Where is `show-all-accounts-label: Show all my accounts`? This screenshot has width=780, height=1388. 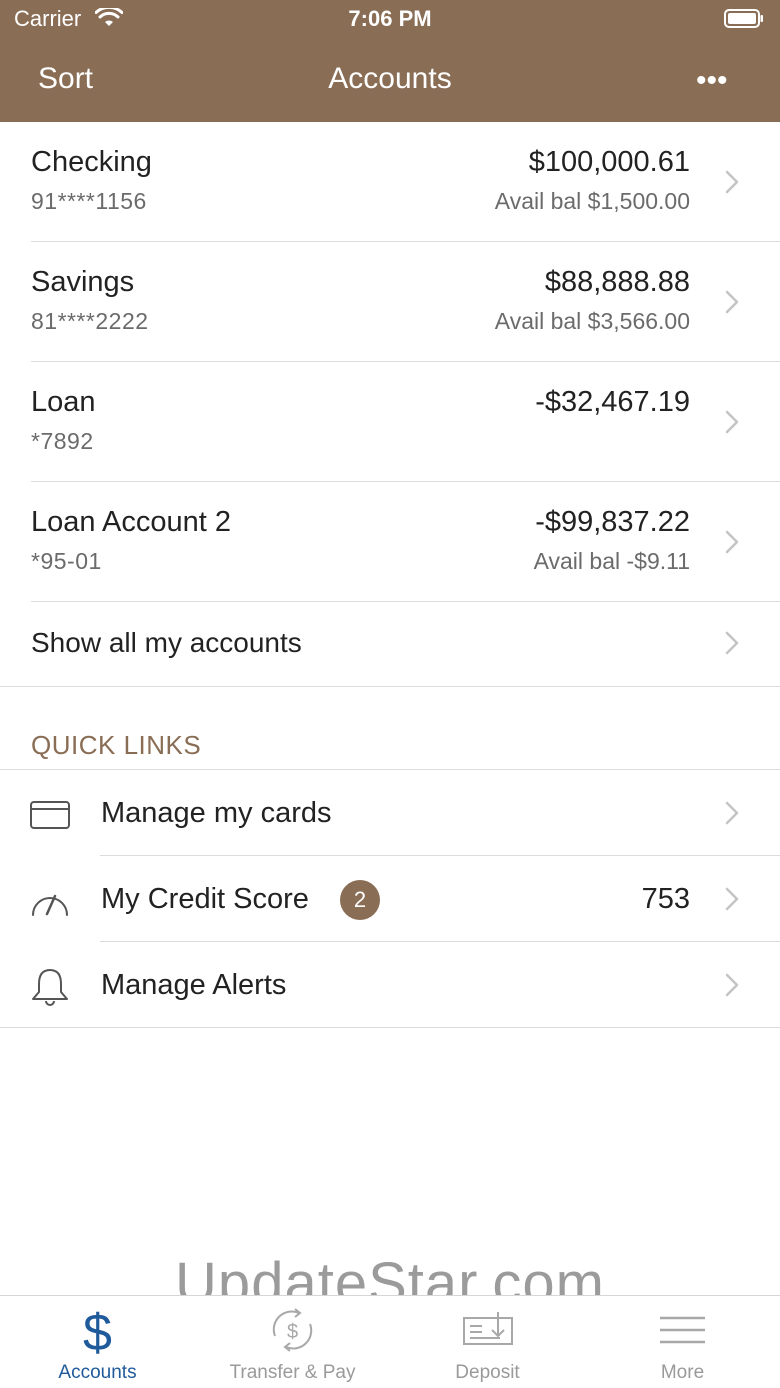
show-all-accounts-label: Show all my accounts is located at coordinates (166, 642).